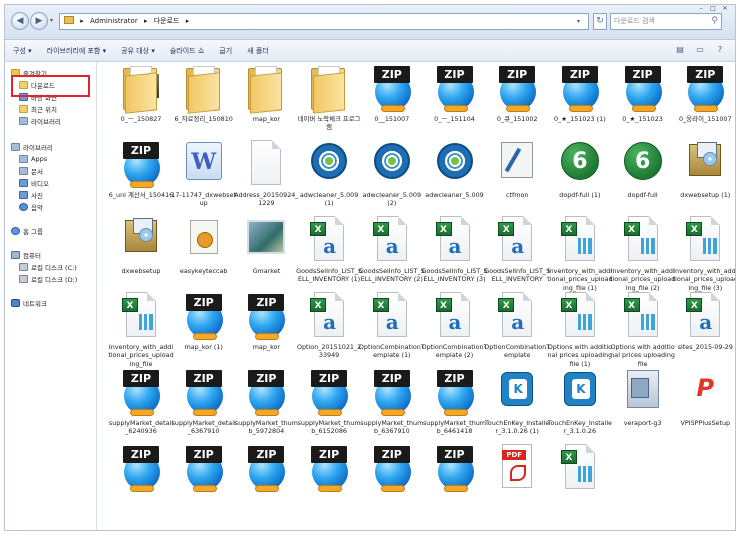 The image size is (740, 535). Describe the element at coordinates (704, 178) in the screenshot. I see `file-item: dxwebsetup (1)` at that location.